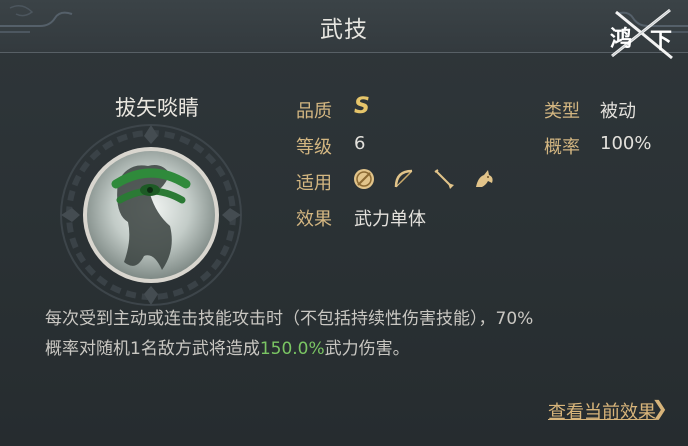 The image size is (688, 446). Describe the element at coordinates (367, 349) in the screenshot. I see `description-text-end: 武力伤害。` at that location.